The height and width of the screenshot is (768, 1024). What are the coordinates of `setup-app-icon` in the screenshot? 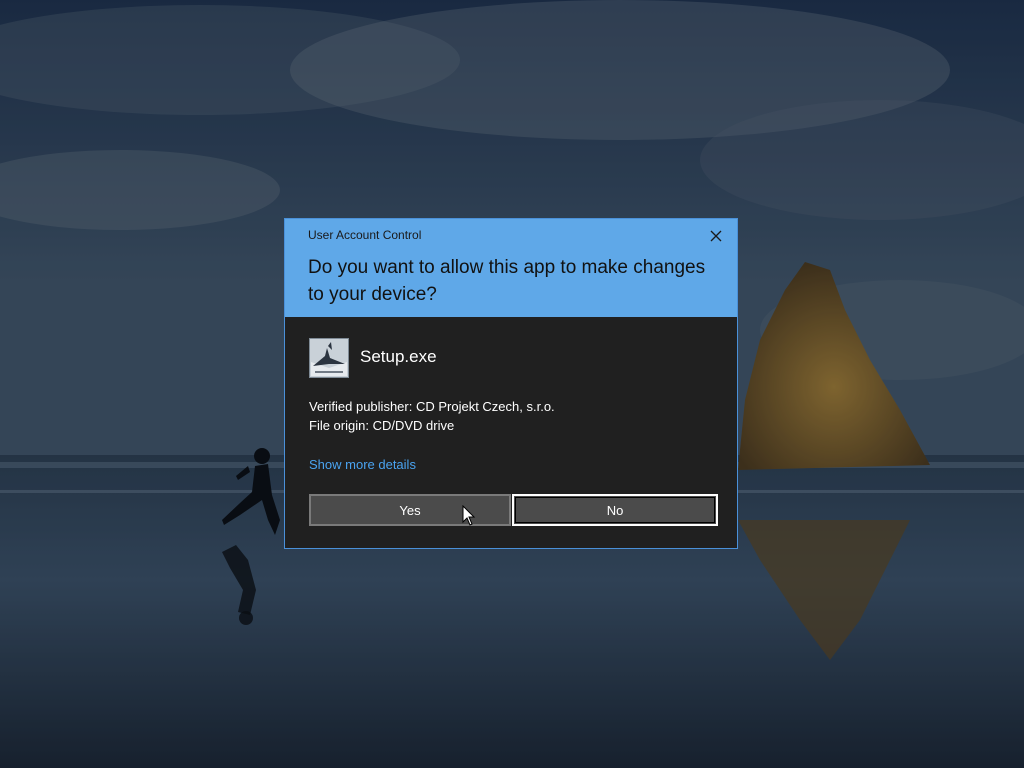 It's located at (329, 358).